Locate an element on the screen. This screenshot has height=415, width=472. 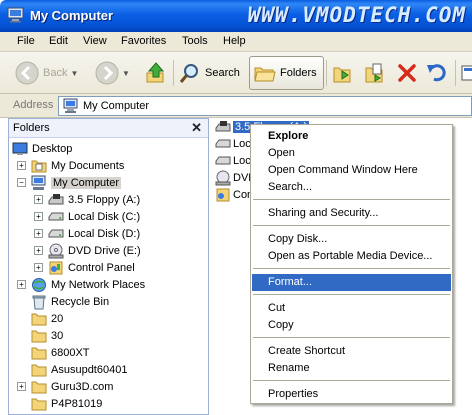
search-button: Search is located at coordinates (209, 73).